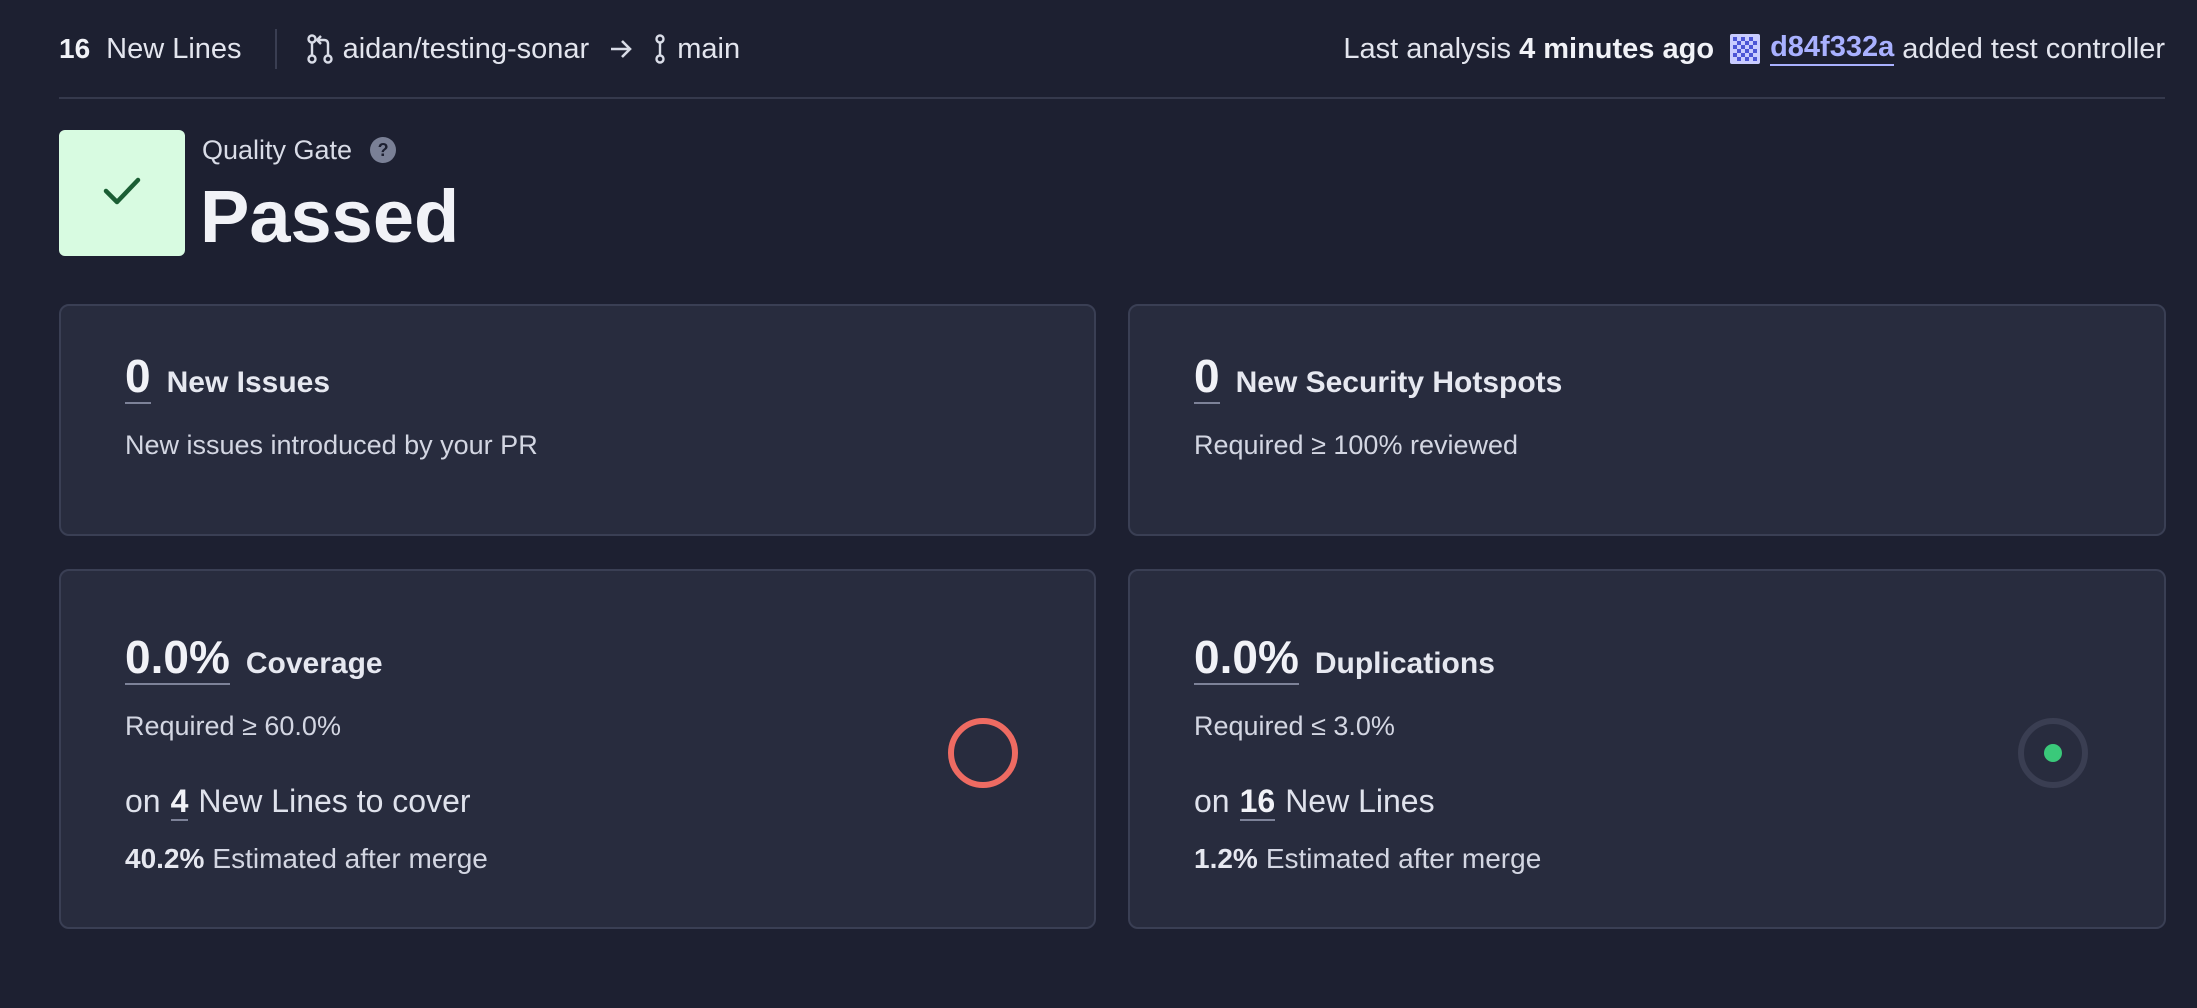 The image size is (2197, 1008). What do you see at coordinates (2053, 753) in the screenshot?
I see `duplication-gauge-icon` at bounding box center [2053, 753].